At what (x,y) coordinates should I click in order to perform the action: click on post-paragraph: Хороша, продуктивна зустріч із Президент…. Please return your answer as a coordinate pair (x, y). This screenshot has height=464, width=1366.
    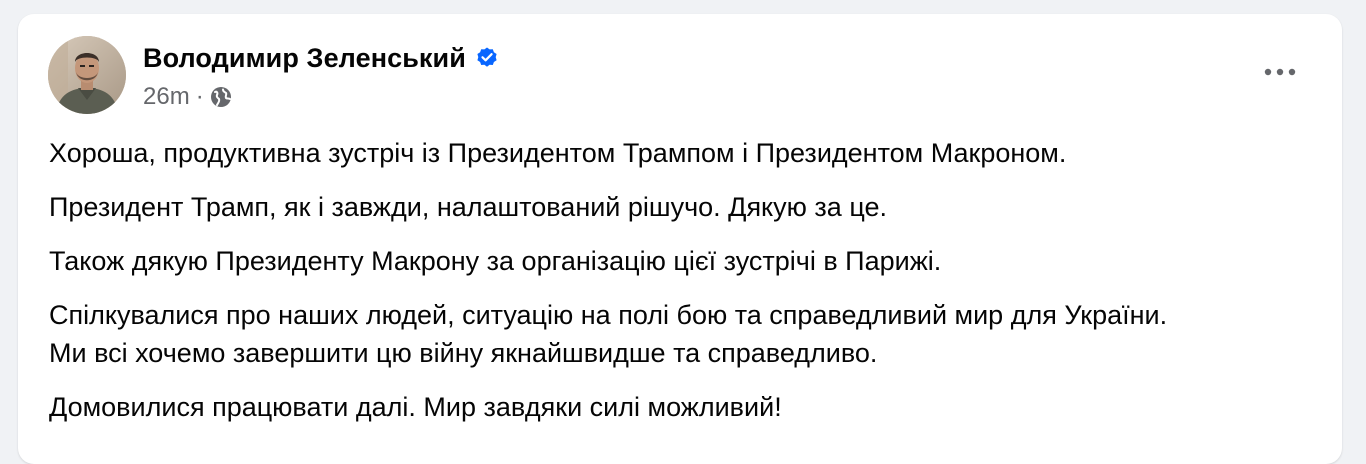
    Looking at the image, I should click on (558, 153).